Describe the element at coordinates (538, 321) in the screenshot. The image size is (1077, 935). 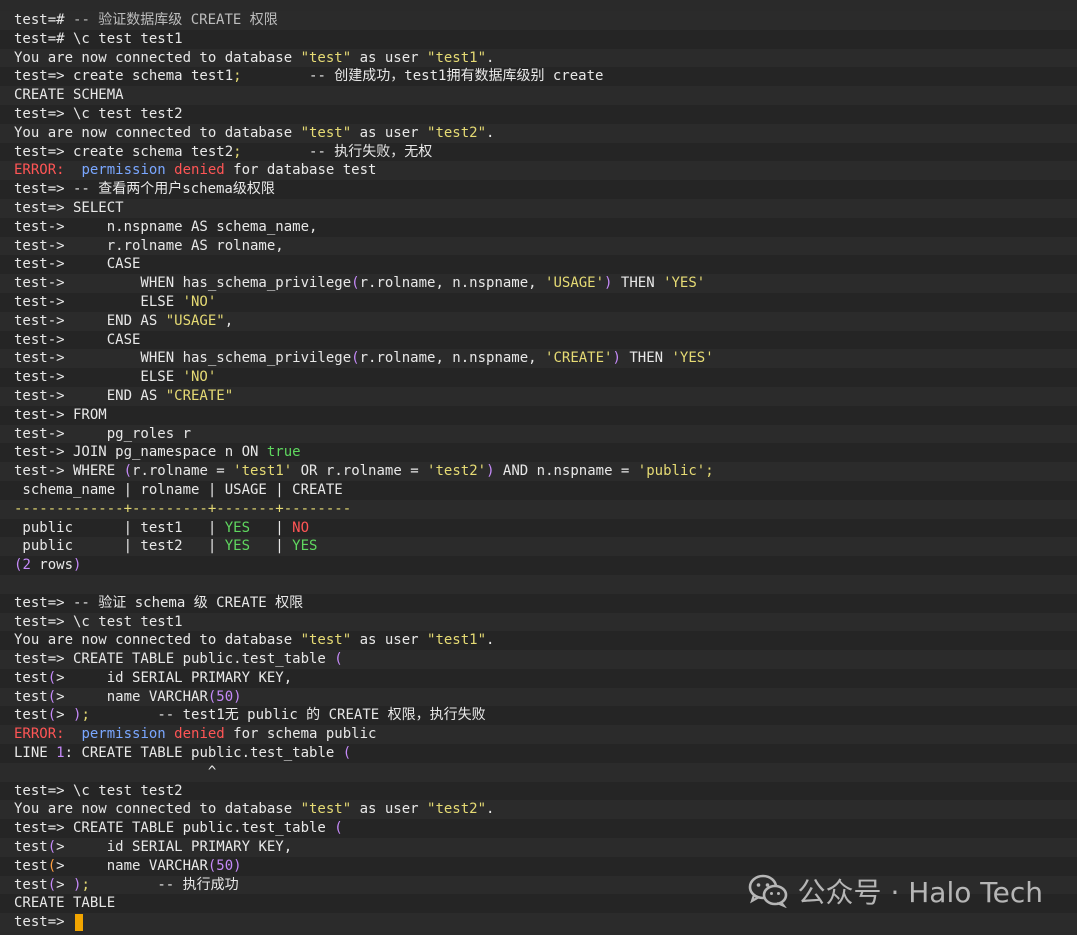
I see `terminal-line: test-> END AS "USAGE",` at that location.